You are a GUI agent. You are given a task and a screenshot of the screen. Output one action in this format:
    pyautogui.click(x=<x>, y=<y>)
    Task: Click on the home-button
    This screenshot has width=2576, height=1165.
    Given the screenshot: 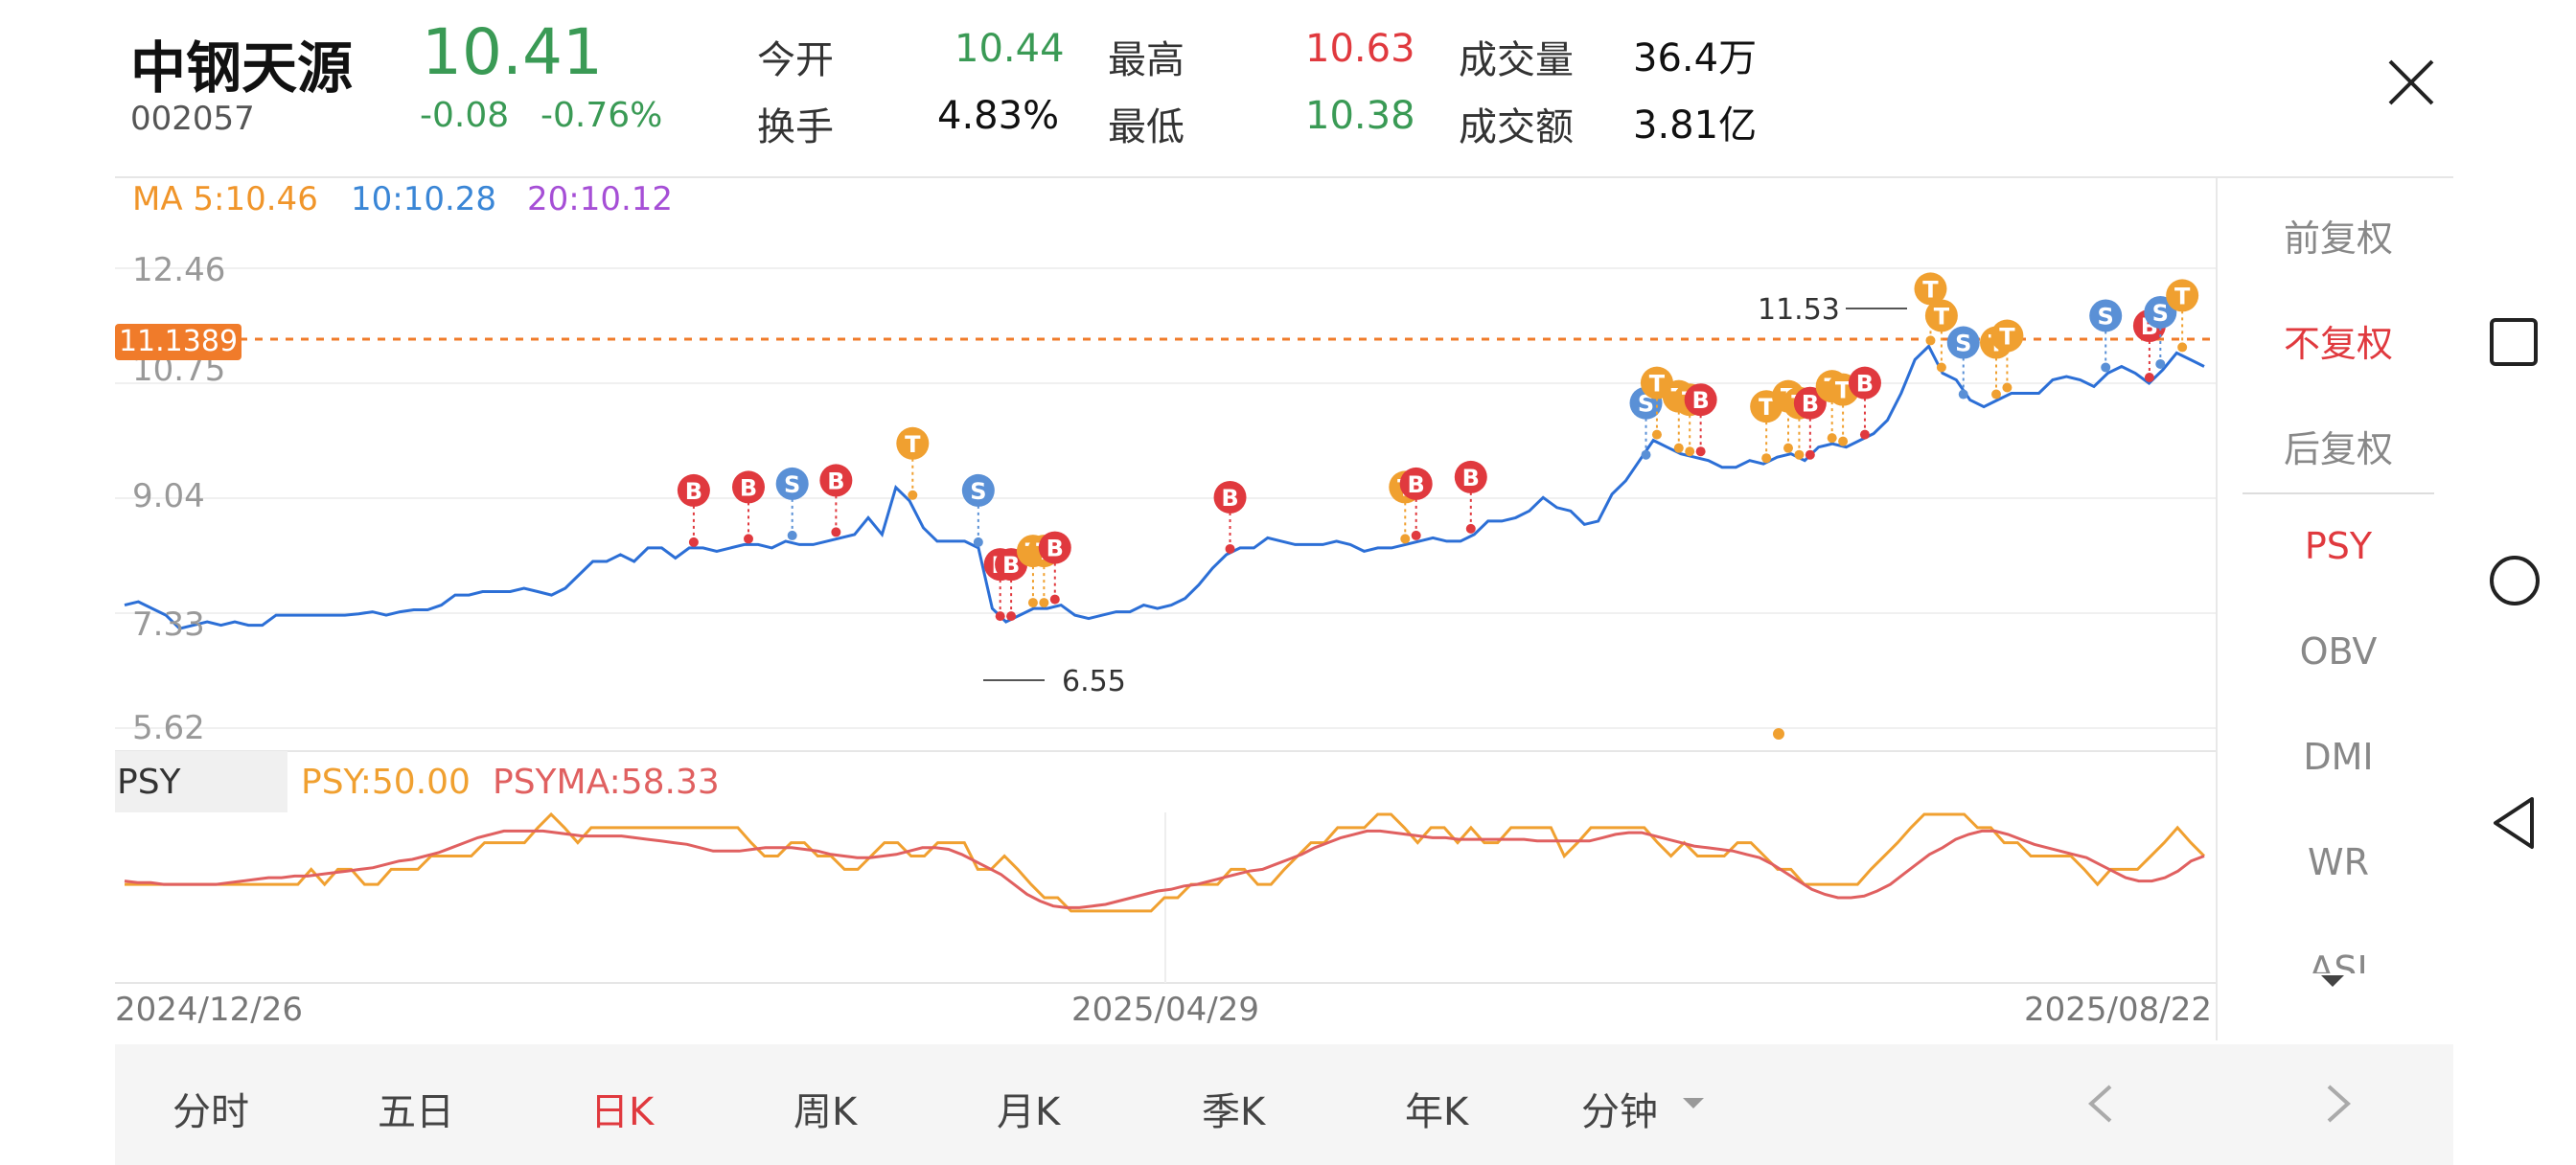 What is the action you would take?
    pyautogui.click(x=2515, y=582)
    